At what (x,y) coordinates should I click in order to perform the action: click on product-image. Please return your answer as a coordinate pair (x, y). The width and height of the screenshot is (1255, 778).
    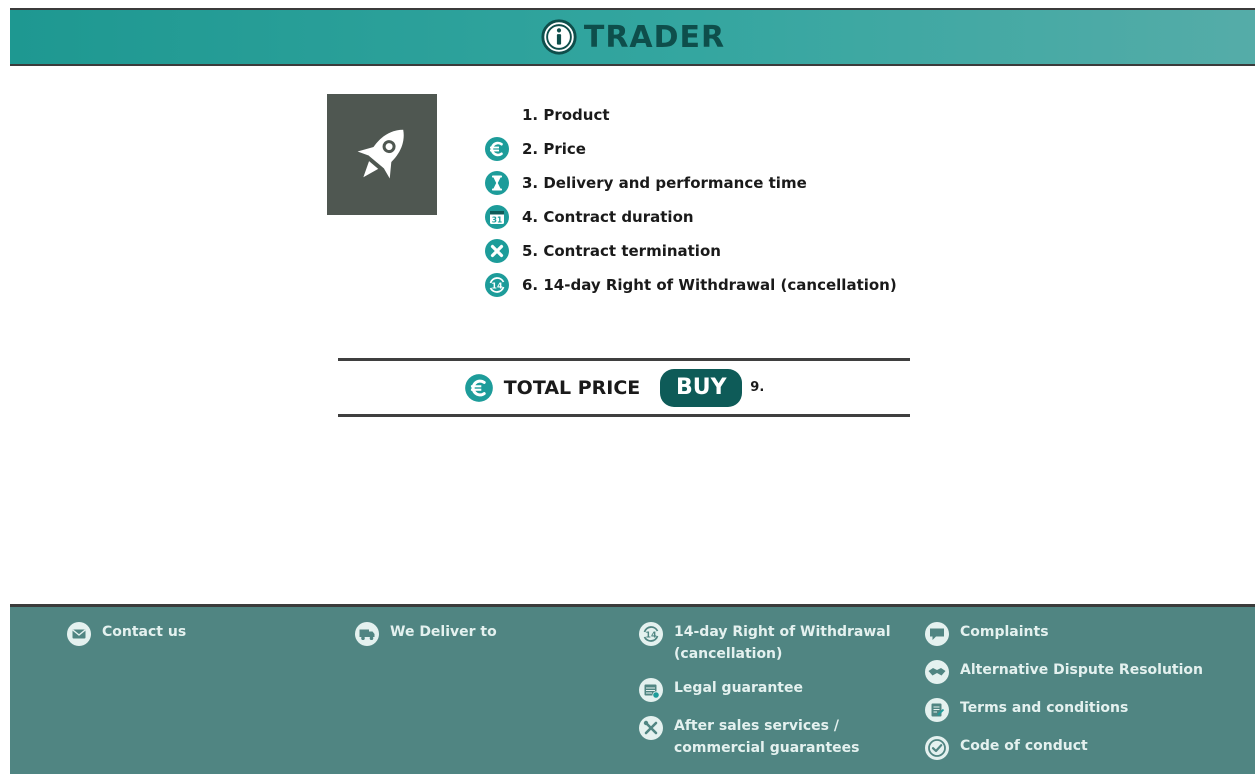
    Looking at the image, I should click on (382, 154).